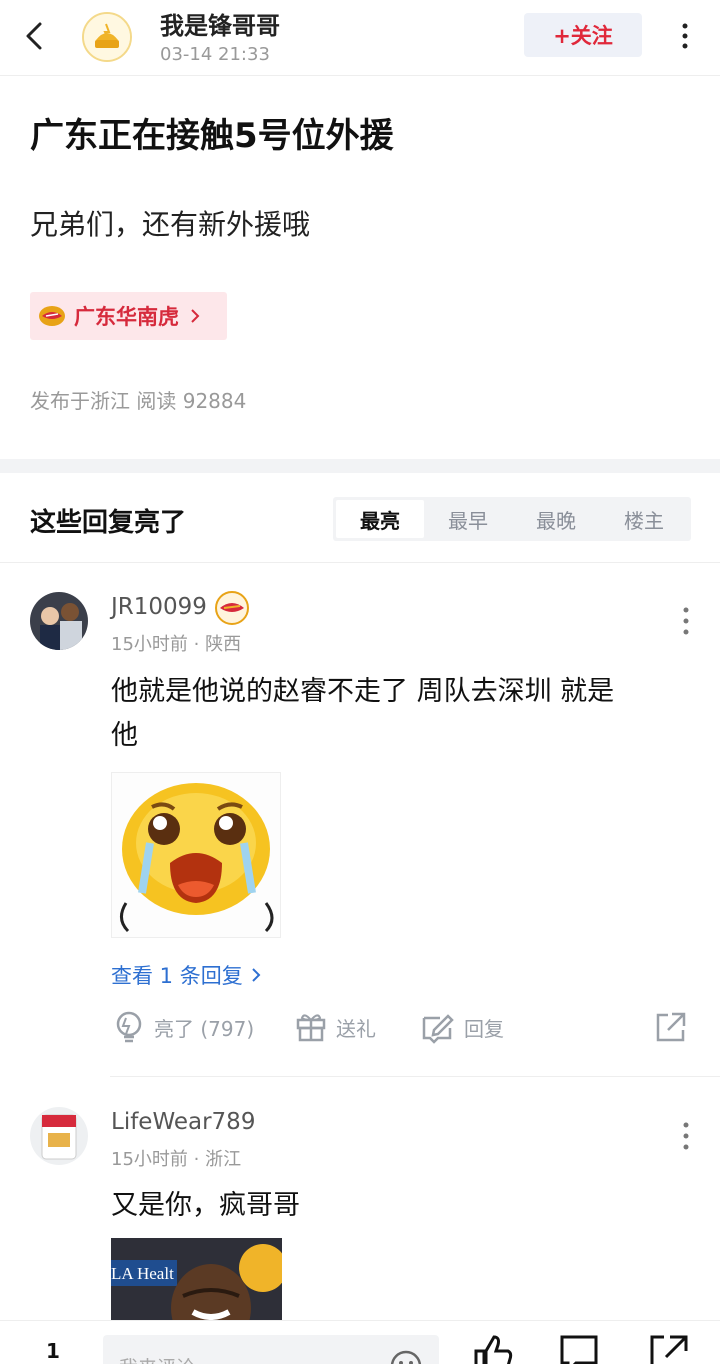  I want to click on post-body: 兄弟们，还有新外援哦, so click(170, 224).